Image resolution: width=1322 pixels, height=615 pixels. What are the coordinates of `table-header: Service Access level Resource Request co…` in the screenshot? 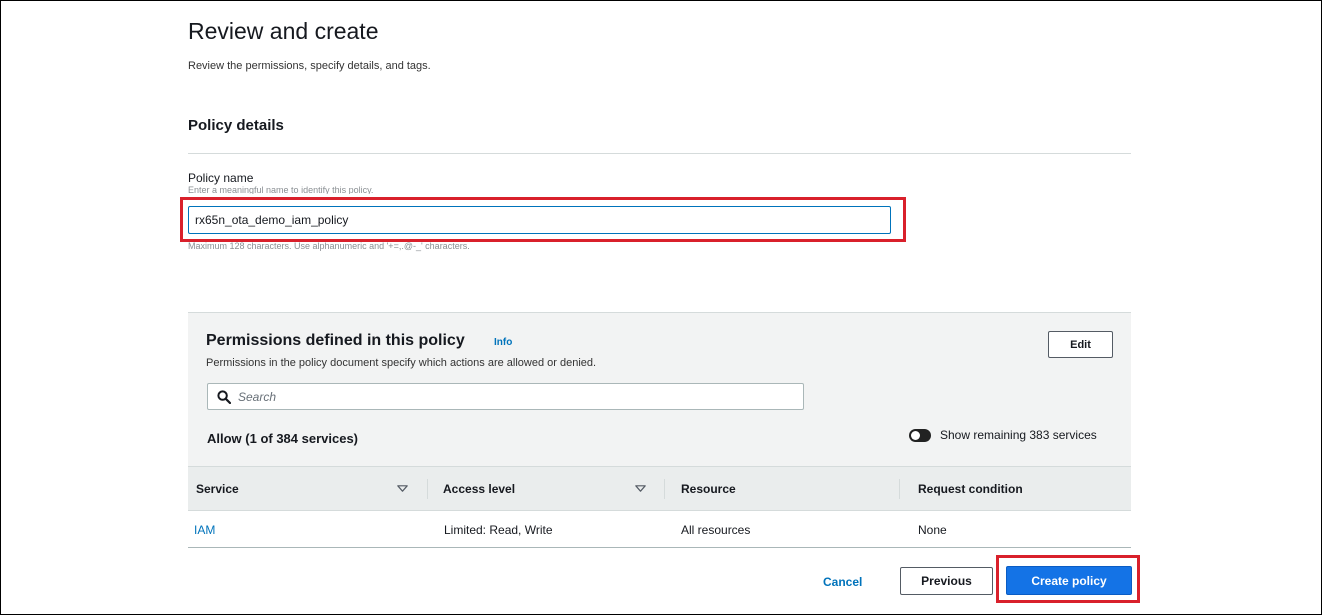 It's located at (659, 488).